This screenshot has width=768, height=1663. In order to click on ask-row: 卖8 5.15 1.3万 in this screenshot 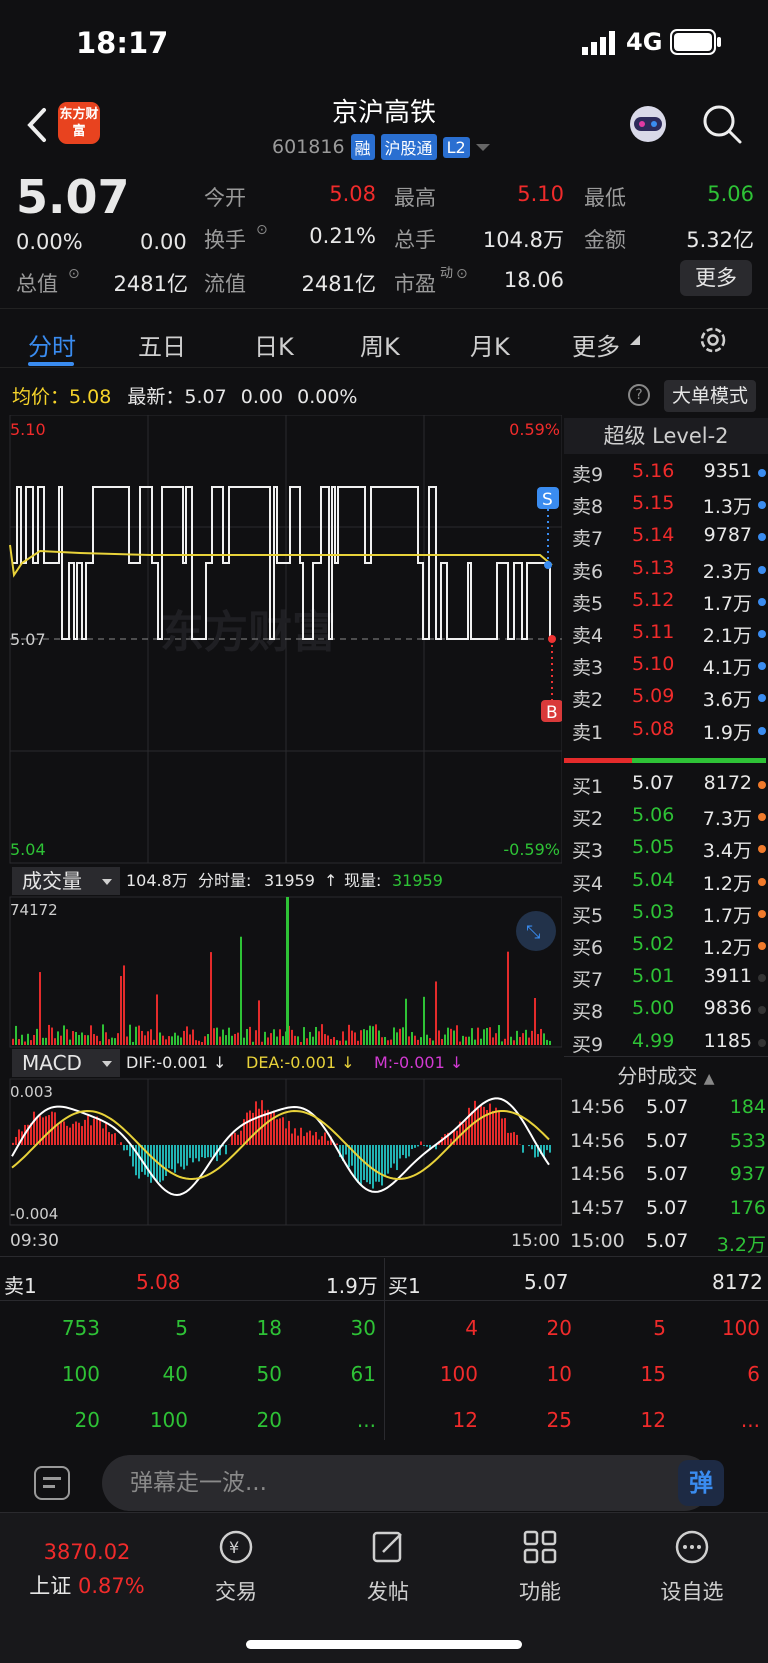, I will do `click(668, 508)`.